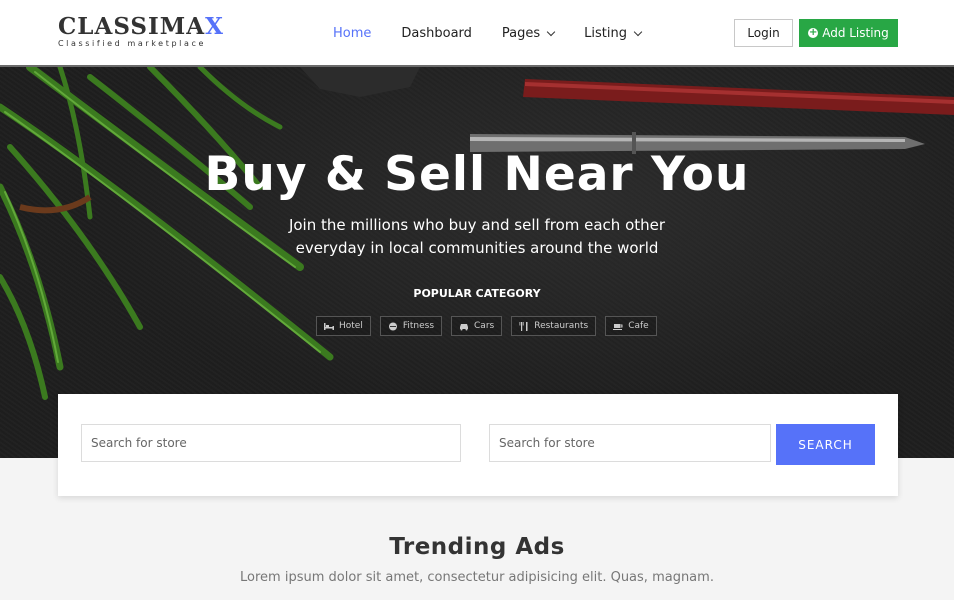 The image size is (954, 600). I want to click on category-cars: Cars, so click(477, 326).